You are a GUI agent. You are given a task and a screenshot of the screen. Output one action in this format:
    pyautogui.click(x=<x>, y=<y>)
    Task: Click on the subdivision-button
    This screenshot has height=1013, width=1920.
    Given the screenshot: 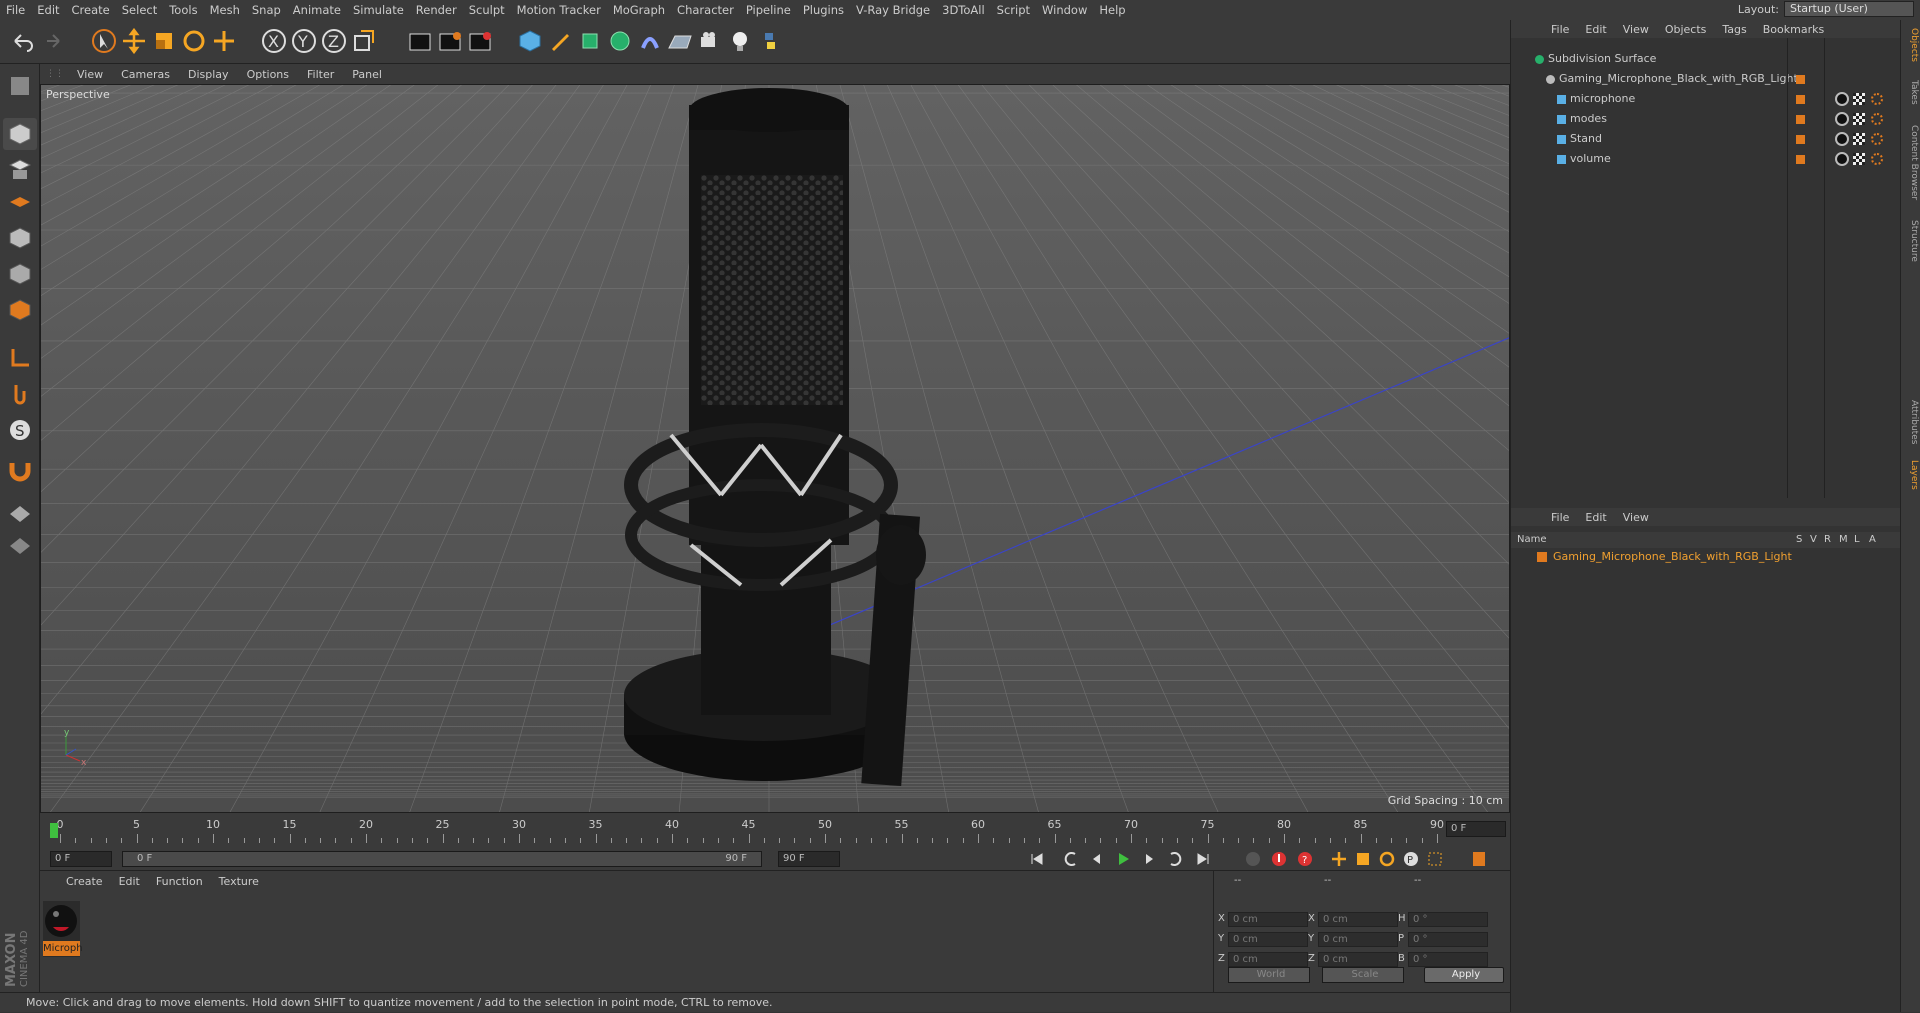 What is the action you would take?
    pyautogui.click(x=589, y=40)
    